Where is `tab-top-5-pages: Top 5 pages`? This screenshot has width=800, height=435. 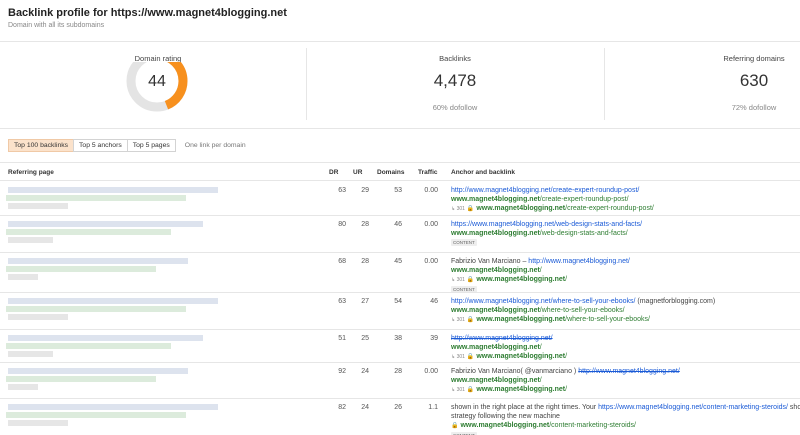
tab-top-5-pages: Top 5 pages is located at coordinates (151, 145).